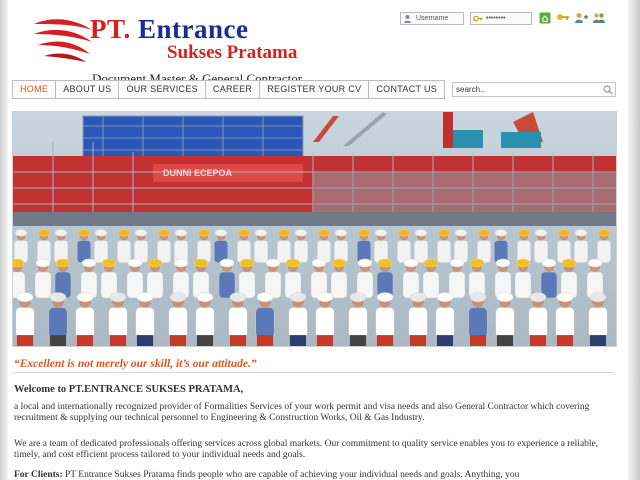 The image size is (640, 480). Describe the element at coordinates (4, 240) in the screenshot. I see `page-shadow-left` at that location.